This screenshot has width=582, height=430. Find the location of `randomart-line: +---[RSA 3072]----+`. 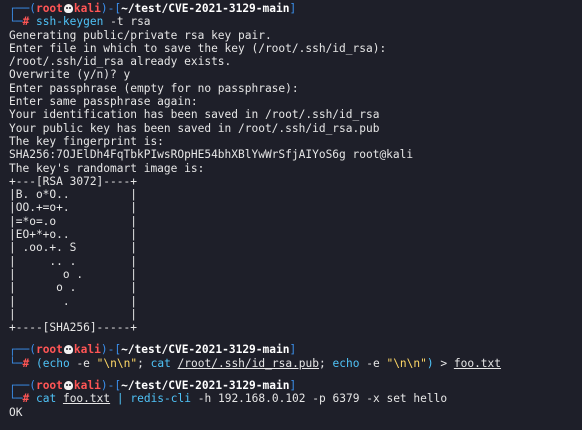

randomart-line: +---[RSA 3072]----+ is located at coordinates (73, 181).